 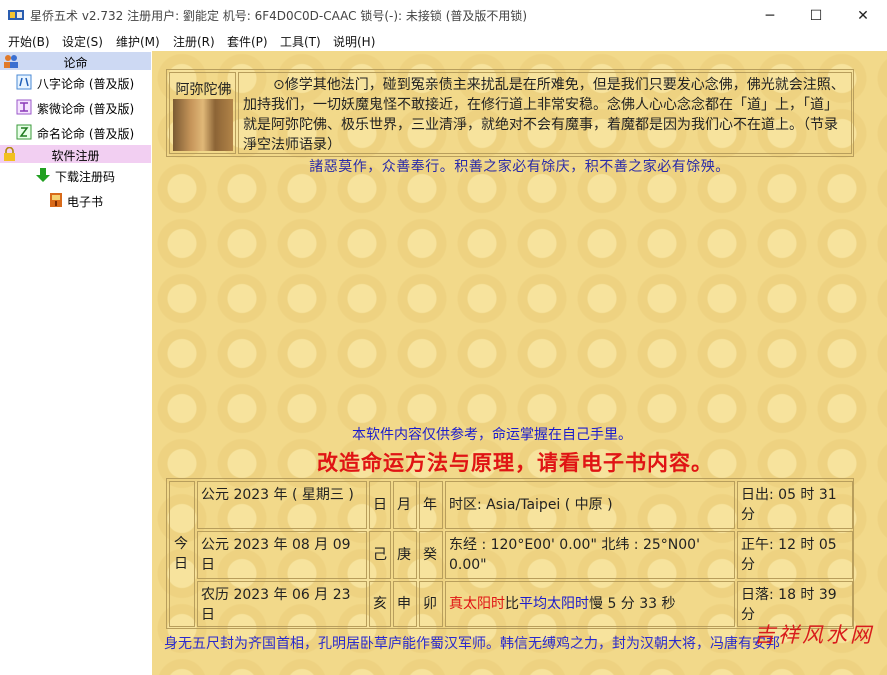 What do you see at coordinates (247, 41) in the screenshot?
I see `menu-suite: 套件(P)` at bounding box center [247, 41].